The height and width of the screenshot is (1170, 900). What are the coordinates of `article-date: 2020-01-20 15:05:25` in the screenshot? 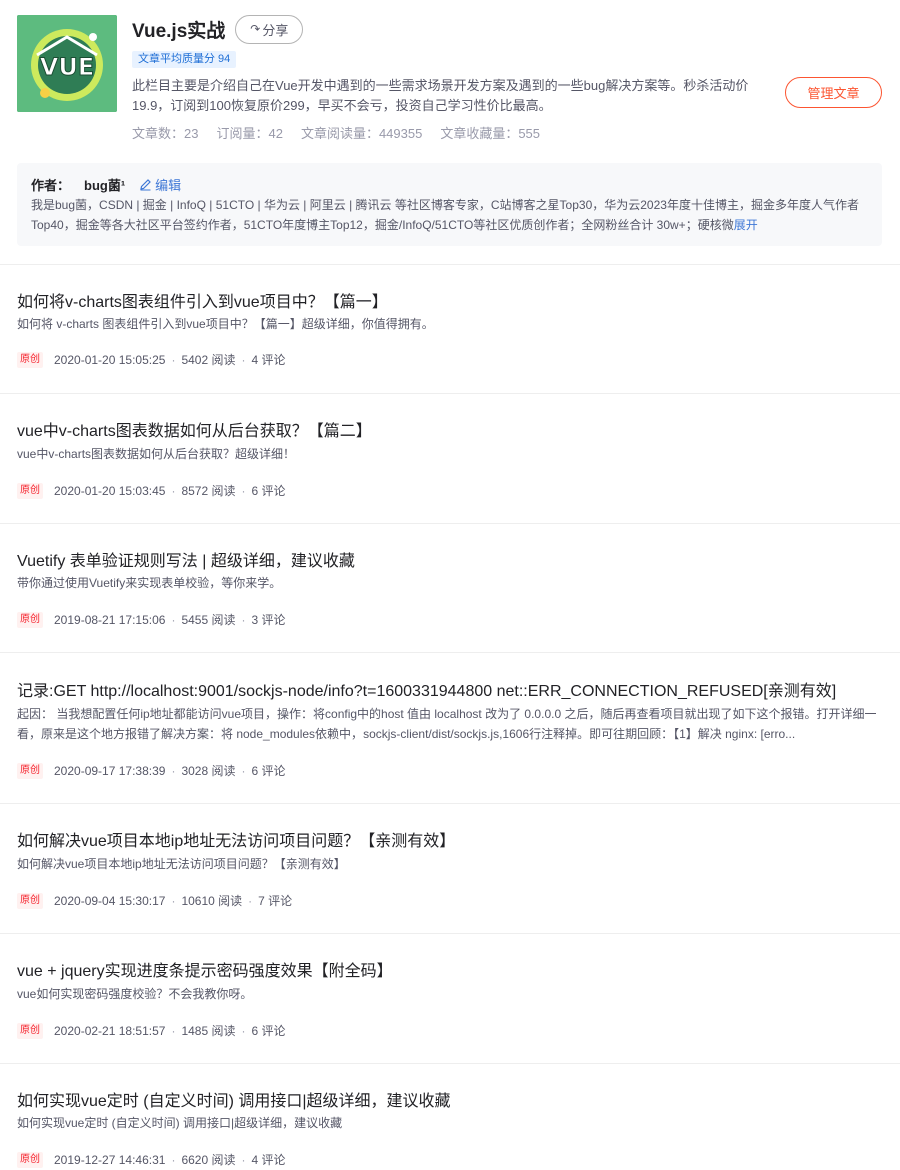 It's located at (110, 359).